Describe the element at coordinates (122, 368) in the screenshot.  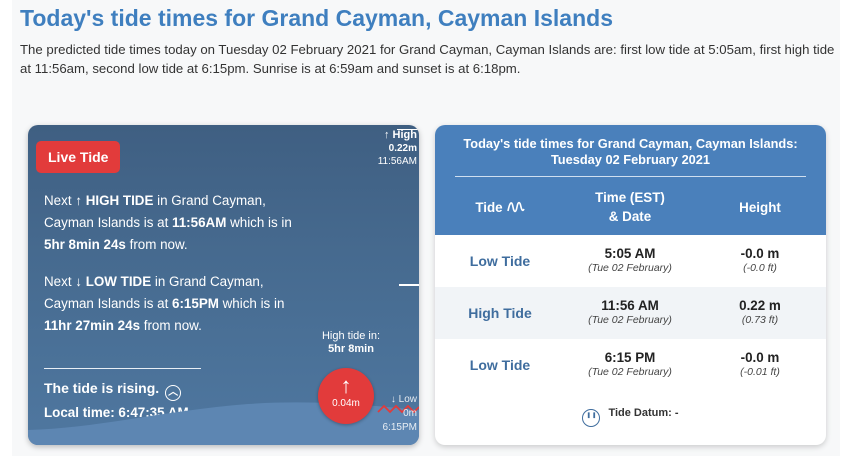
I see `panel-divider` at that location.